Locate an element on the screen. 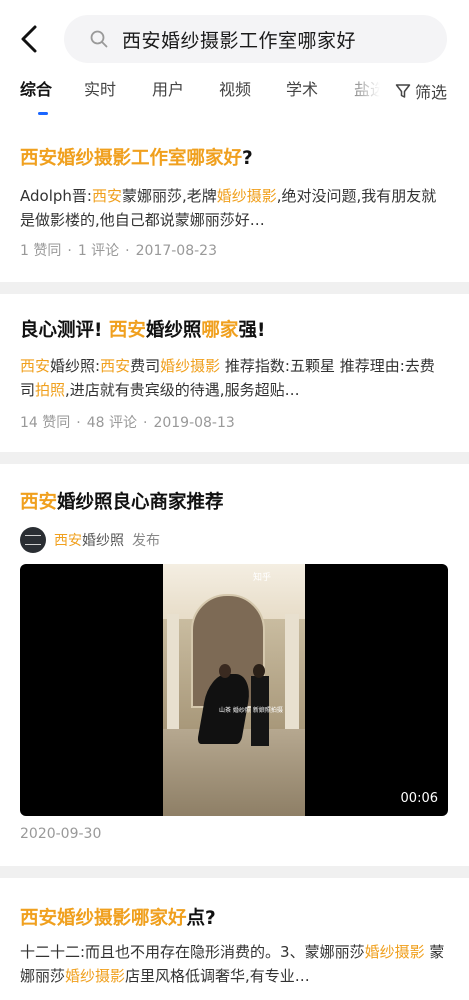 The width and height of the screenshot is (469, 1000). tab-video: 视频 is located at coordinates (235, 90).